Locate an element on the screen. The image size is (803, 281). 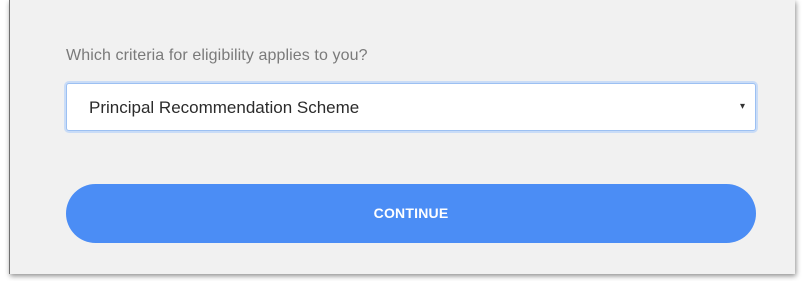
chevron-down-icon: ▾ is located at coordinates (742, 106).